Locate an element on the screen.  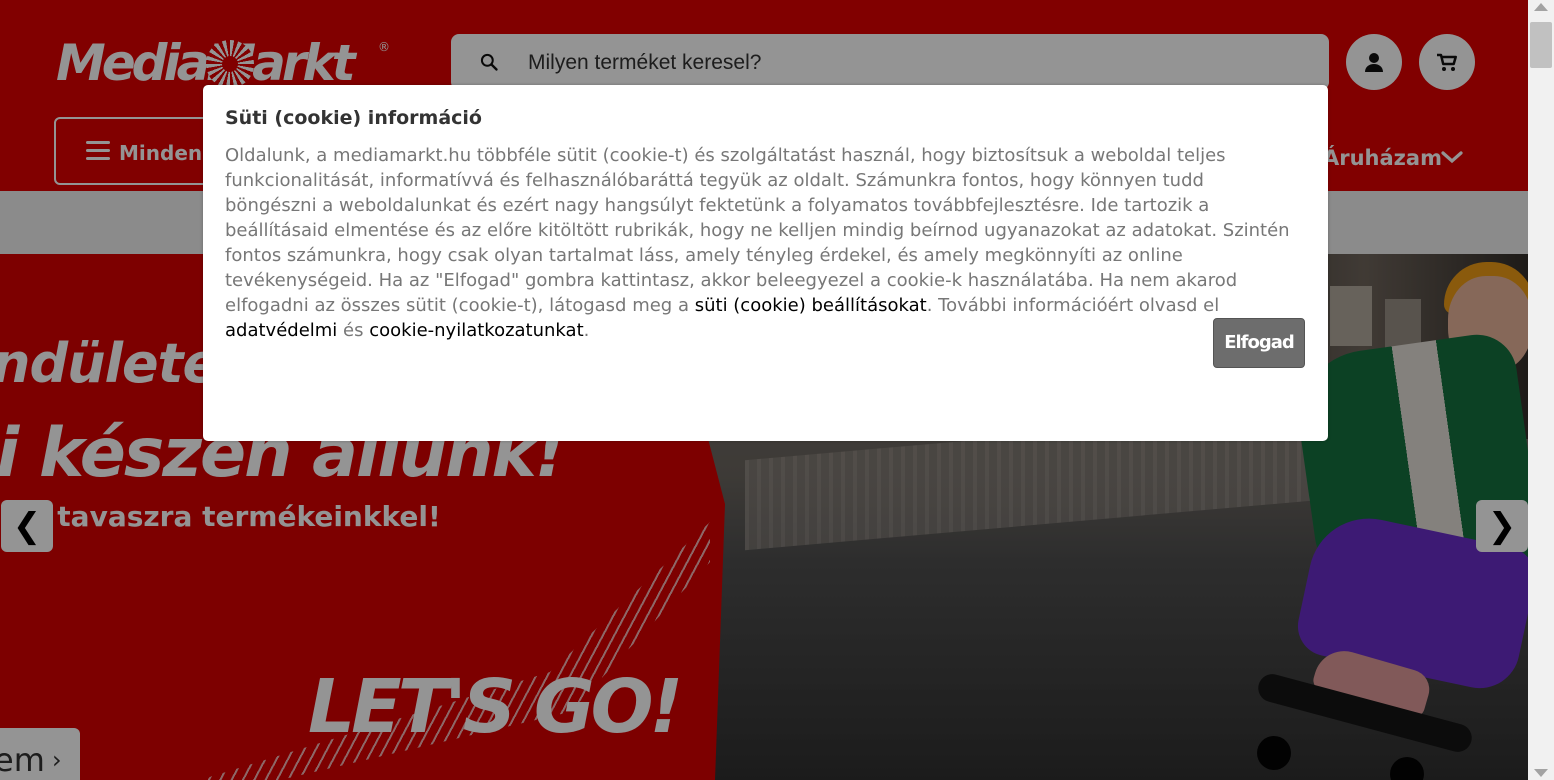
cookie-info-period: . is located at coordinates (586, 330).